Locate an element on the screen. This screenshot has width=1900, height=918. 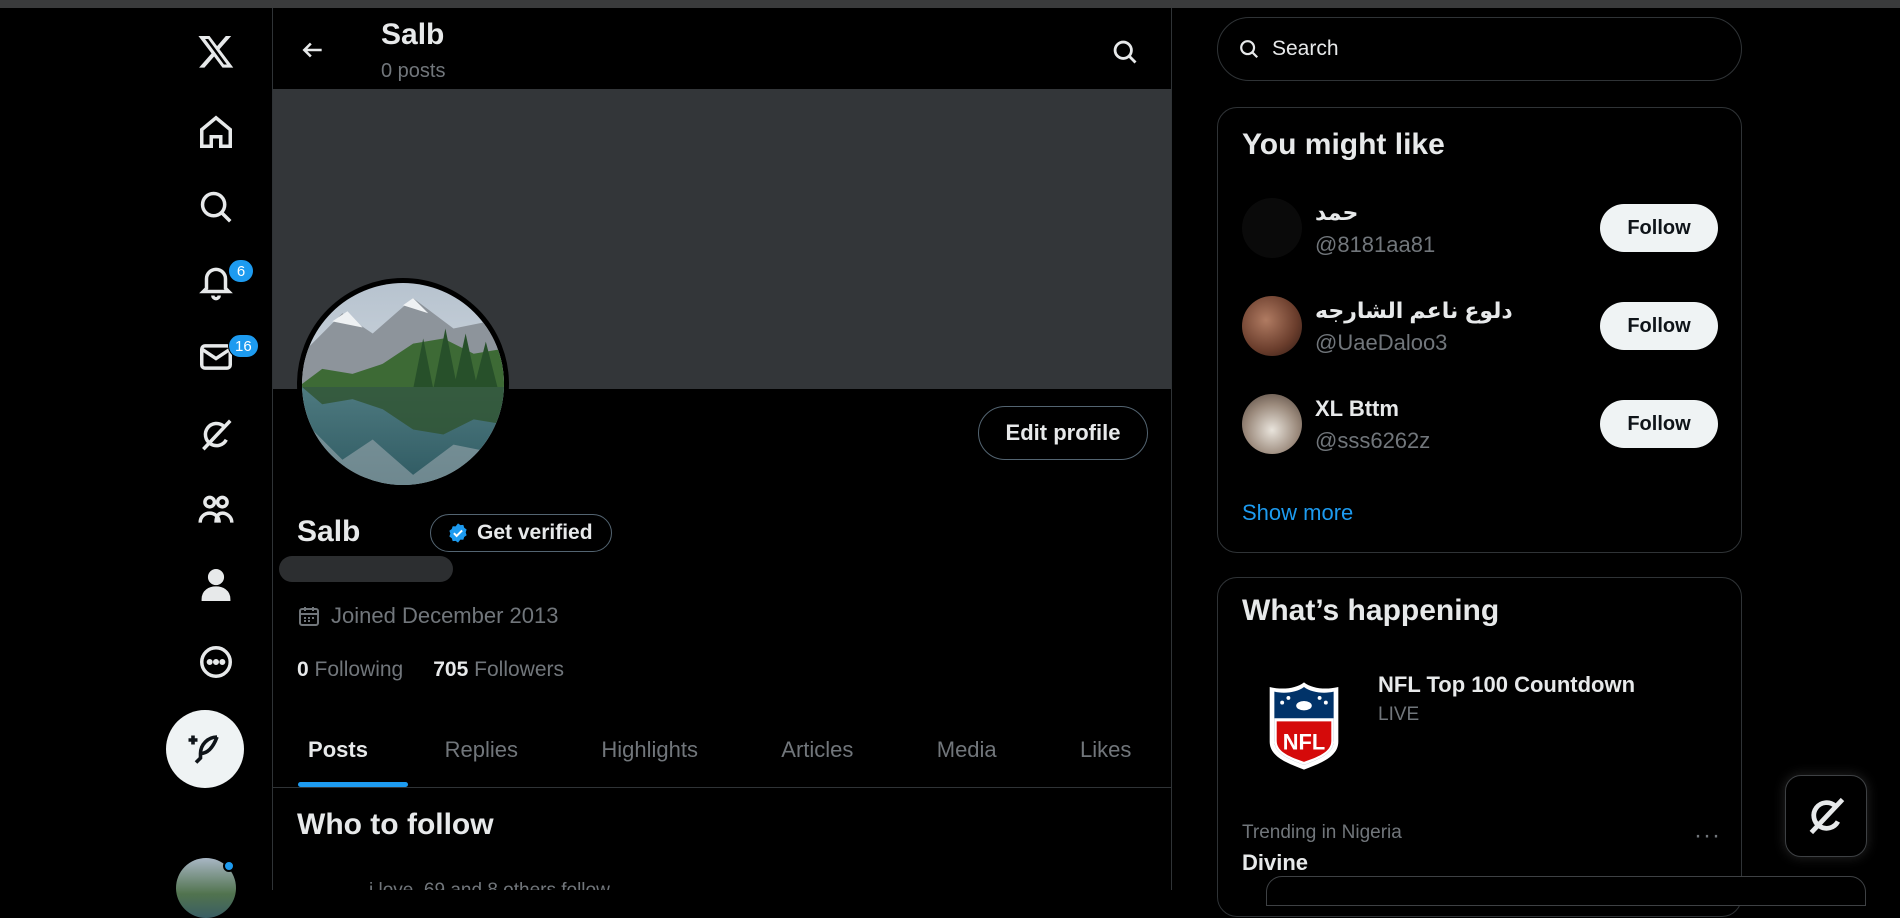
joined-date: Joined December 2013 is located at coordinates (427, 616).